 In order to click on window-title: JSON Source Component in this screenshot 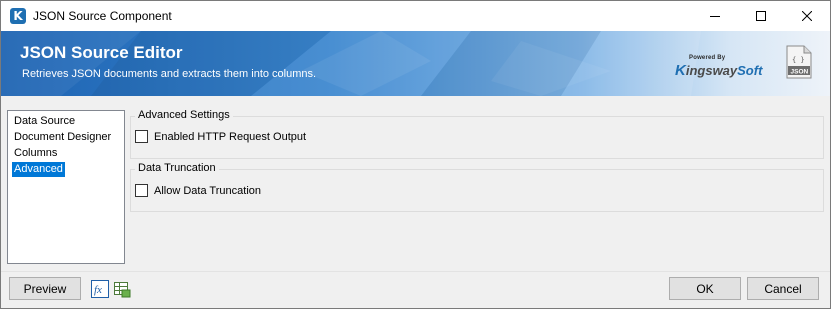, I will do `click(102, 16)`.